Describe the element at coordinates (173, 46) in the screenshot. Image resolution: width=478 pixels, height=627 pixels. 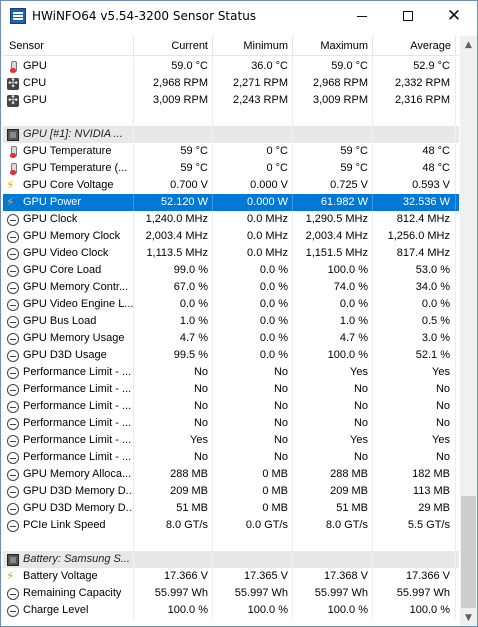
I see `column-header-current: Current` at that location.